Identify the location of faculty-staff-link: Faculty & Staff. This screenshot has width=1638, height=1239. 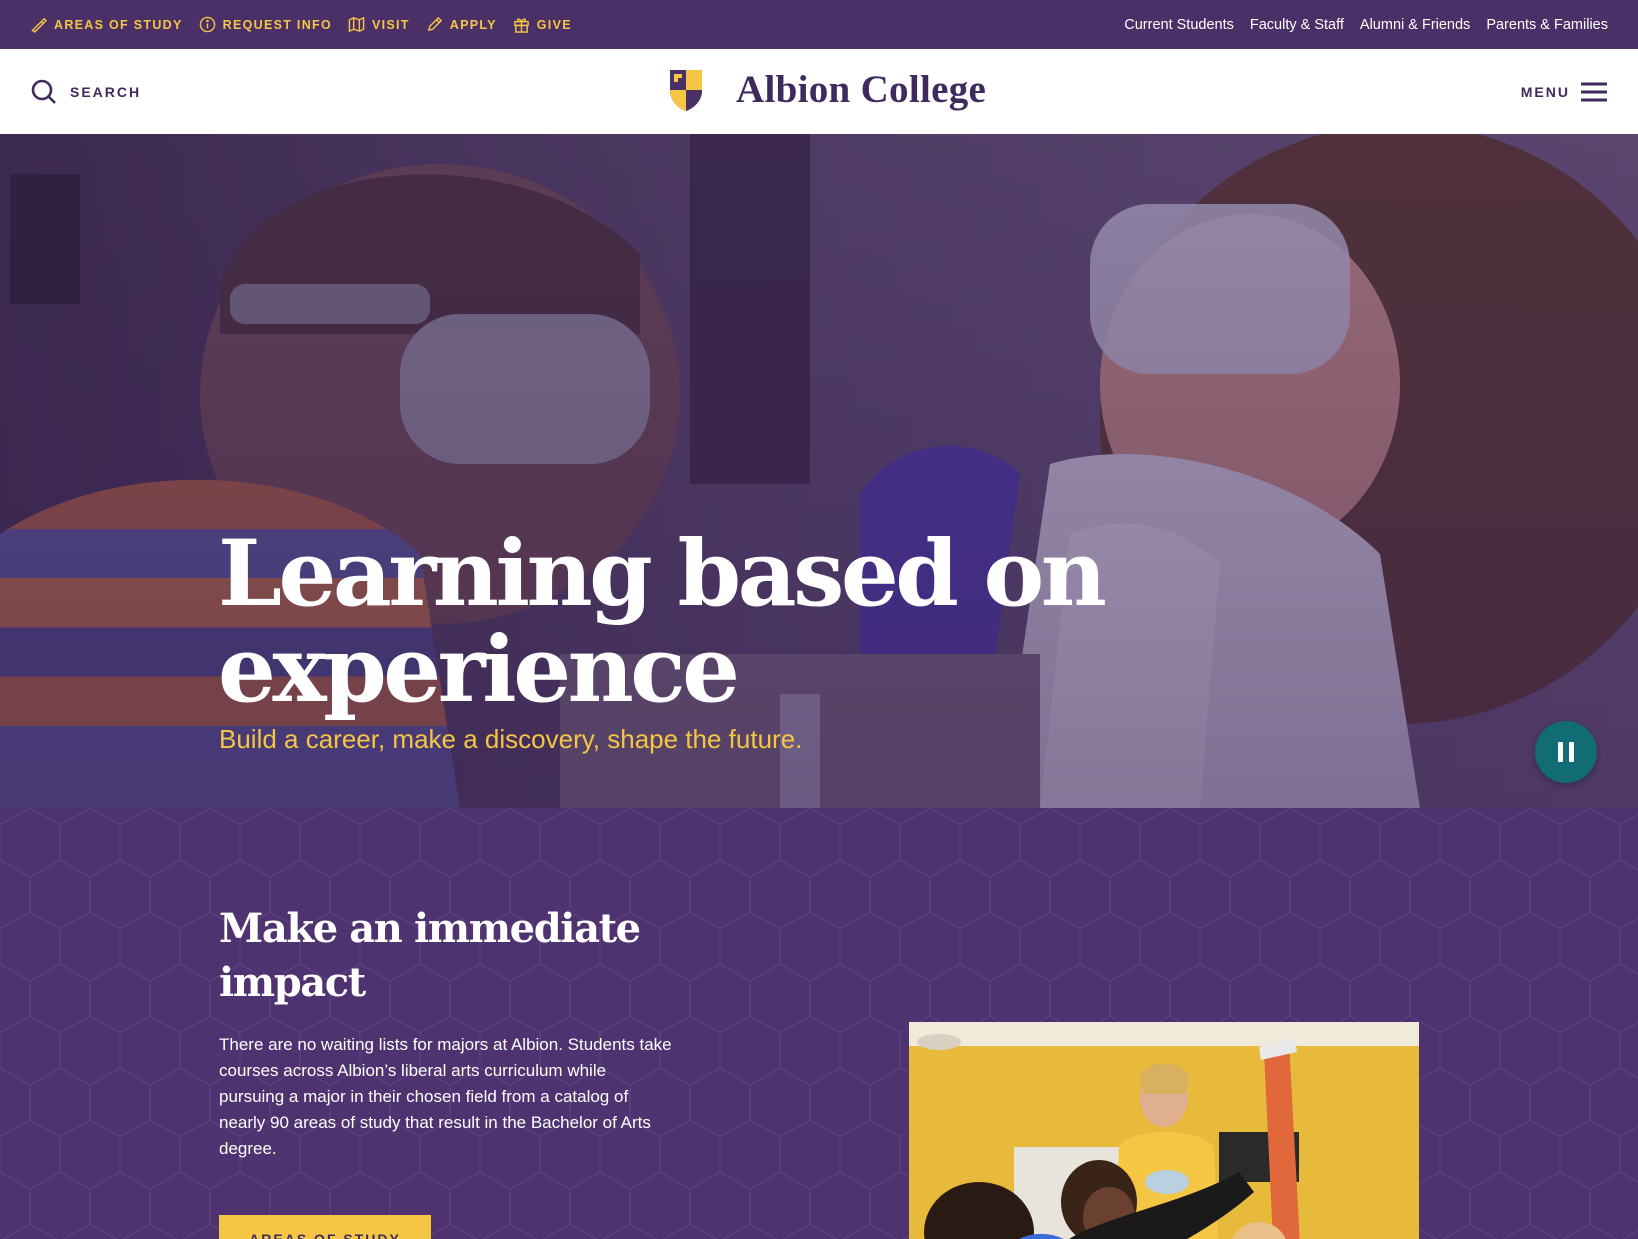
(1297, 25).